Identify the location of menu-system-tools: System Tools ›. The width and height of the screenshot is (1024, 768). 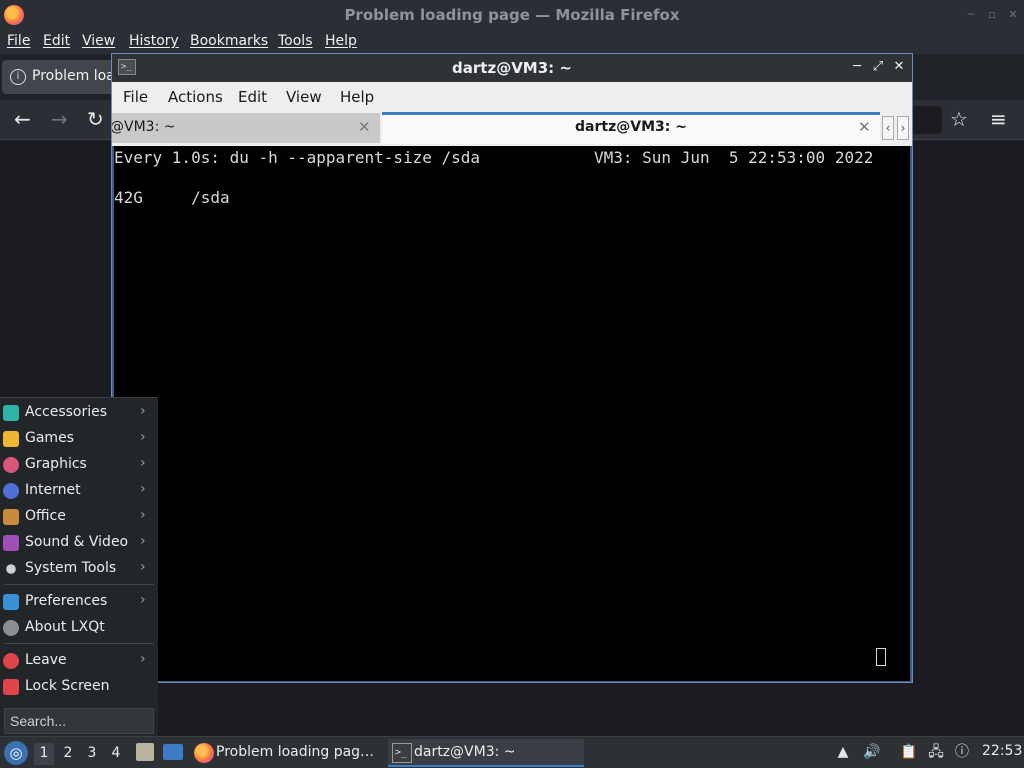
(79, 569).